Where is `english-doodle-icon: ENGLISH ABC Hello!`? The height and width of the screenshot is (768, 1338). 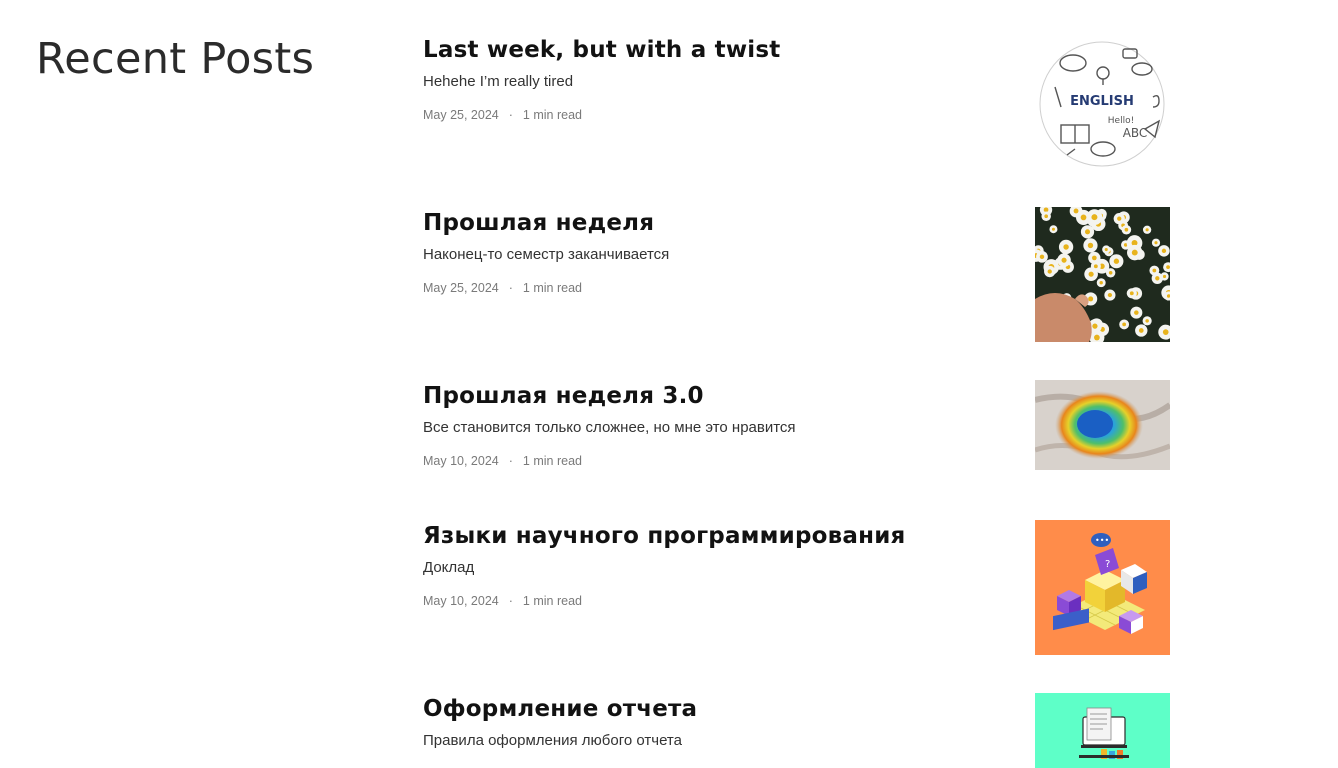
english-doodle-icon: ENGLISH ABC Hello! is located at coordinates (1102, 104).